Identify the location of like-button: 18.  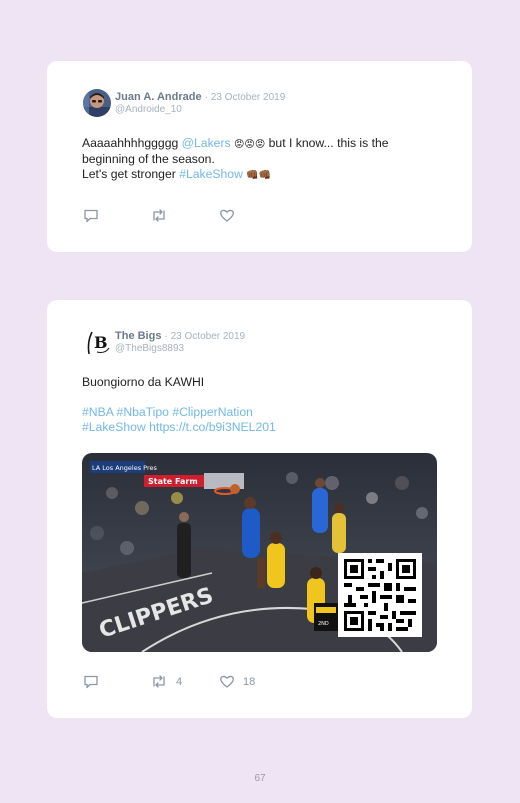
(237, 681).